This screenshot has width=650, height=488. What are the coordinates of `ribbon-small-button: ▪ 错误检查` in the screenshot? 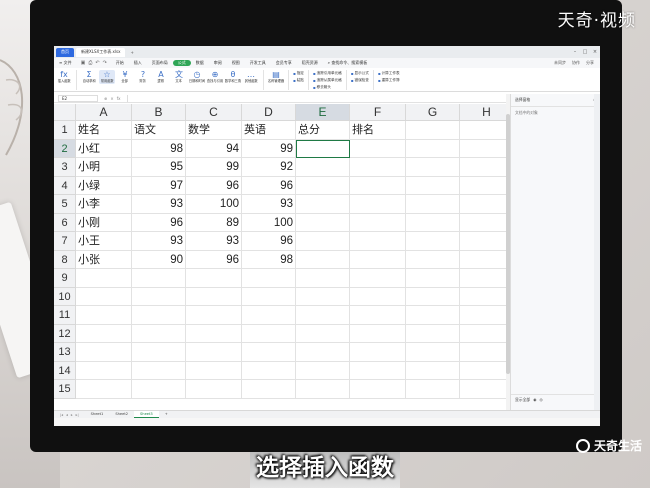 It's located at (360, 80).